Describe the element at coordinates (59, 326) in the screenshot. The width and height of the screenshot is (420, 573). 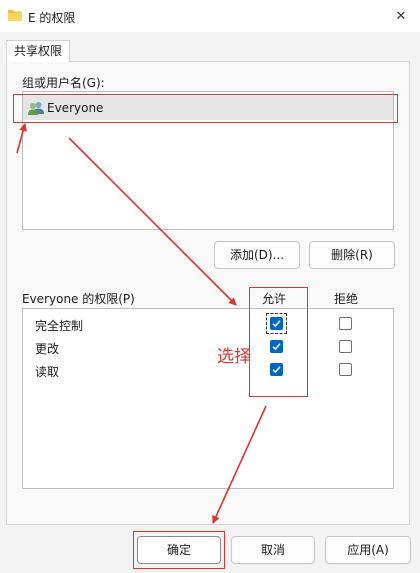
I see `permission-label: 完全控制` at that location.